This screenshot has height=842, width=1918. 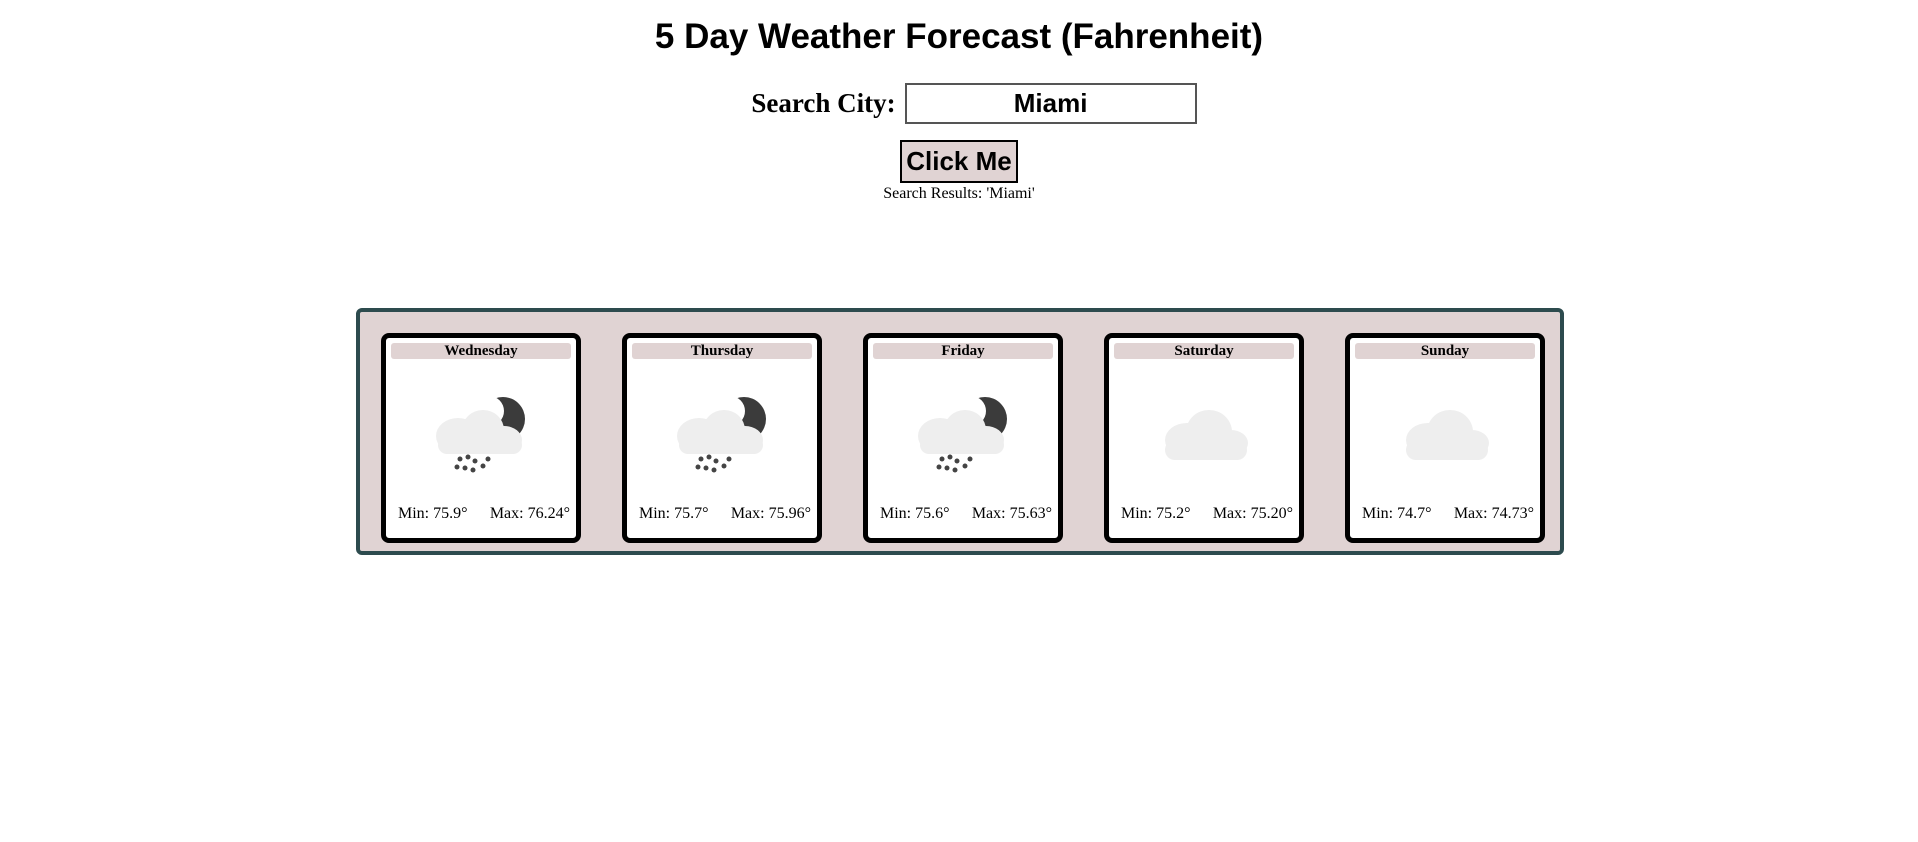 What do you see at coordinates (1156, 513) in the screenshot?
I see `min-temp: Min: 75.2°` at bounding box center [1156, 513].